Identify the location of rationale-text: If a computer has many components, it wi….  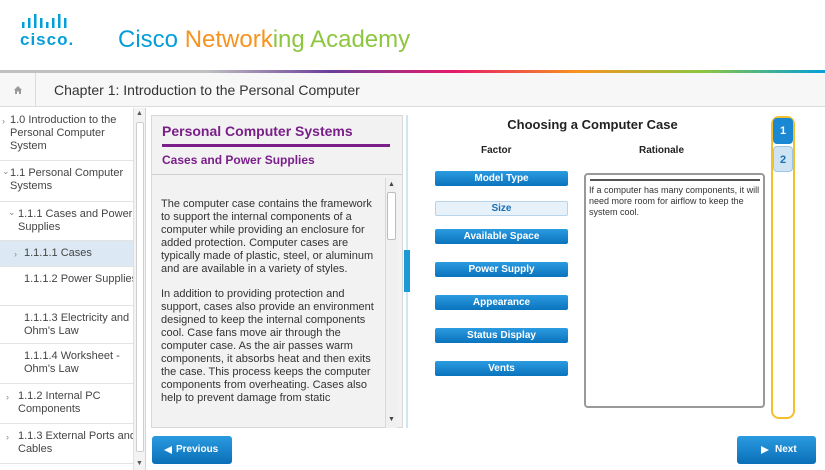
(674, 201).